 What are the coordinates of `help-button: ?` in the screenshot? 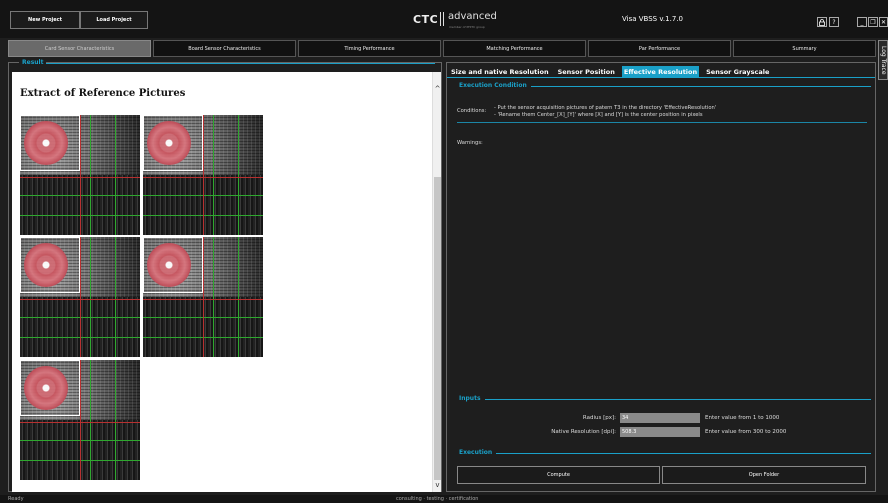 It's located at (834, 22).